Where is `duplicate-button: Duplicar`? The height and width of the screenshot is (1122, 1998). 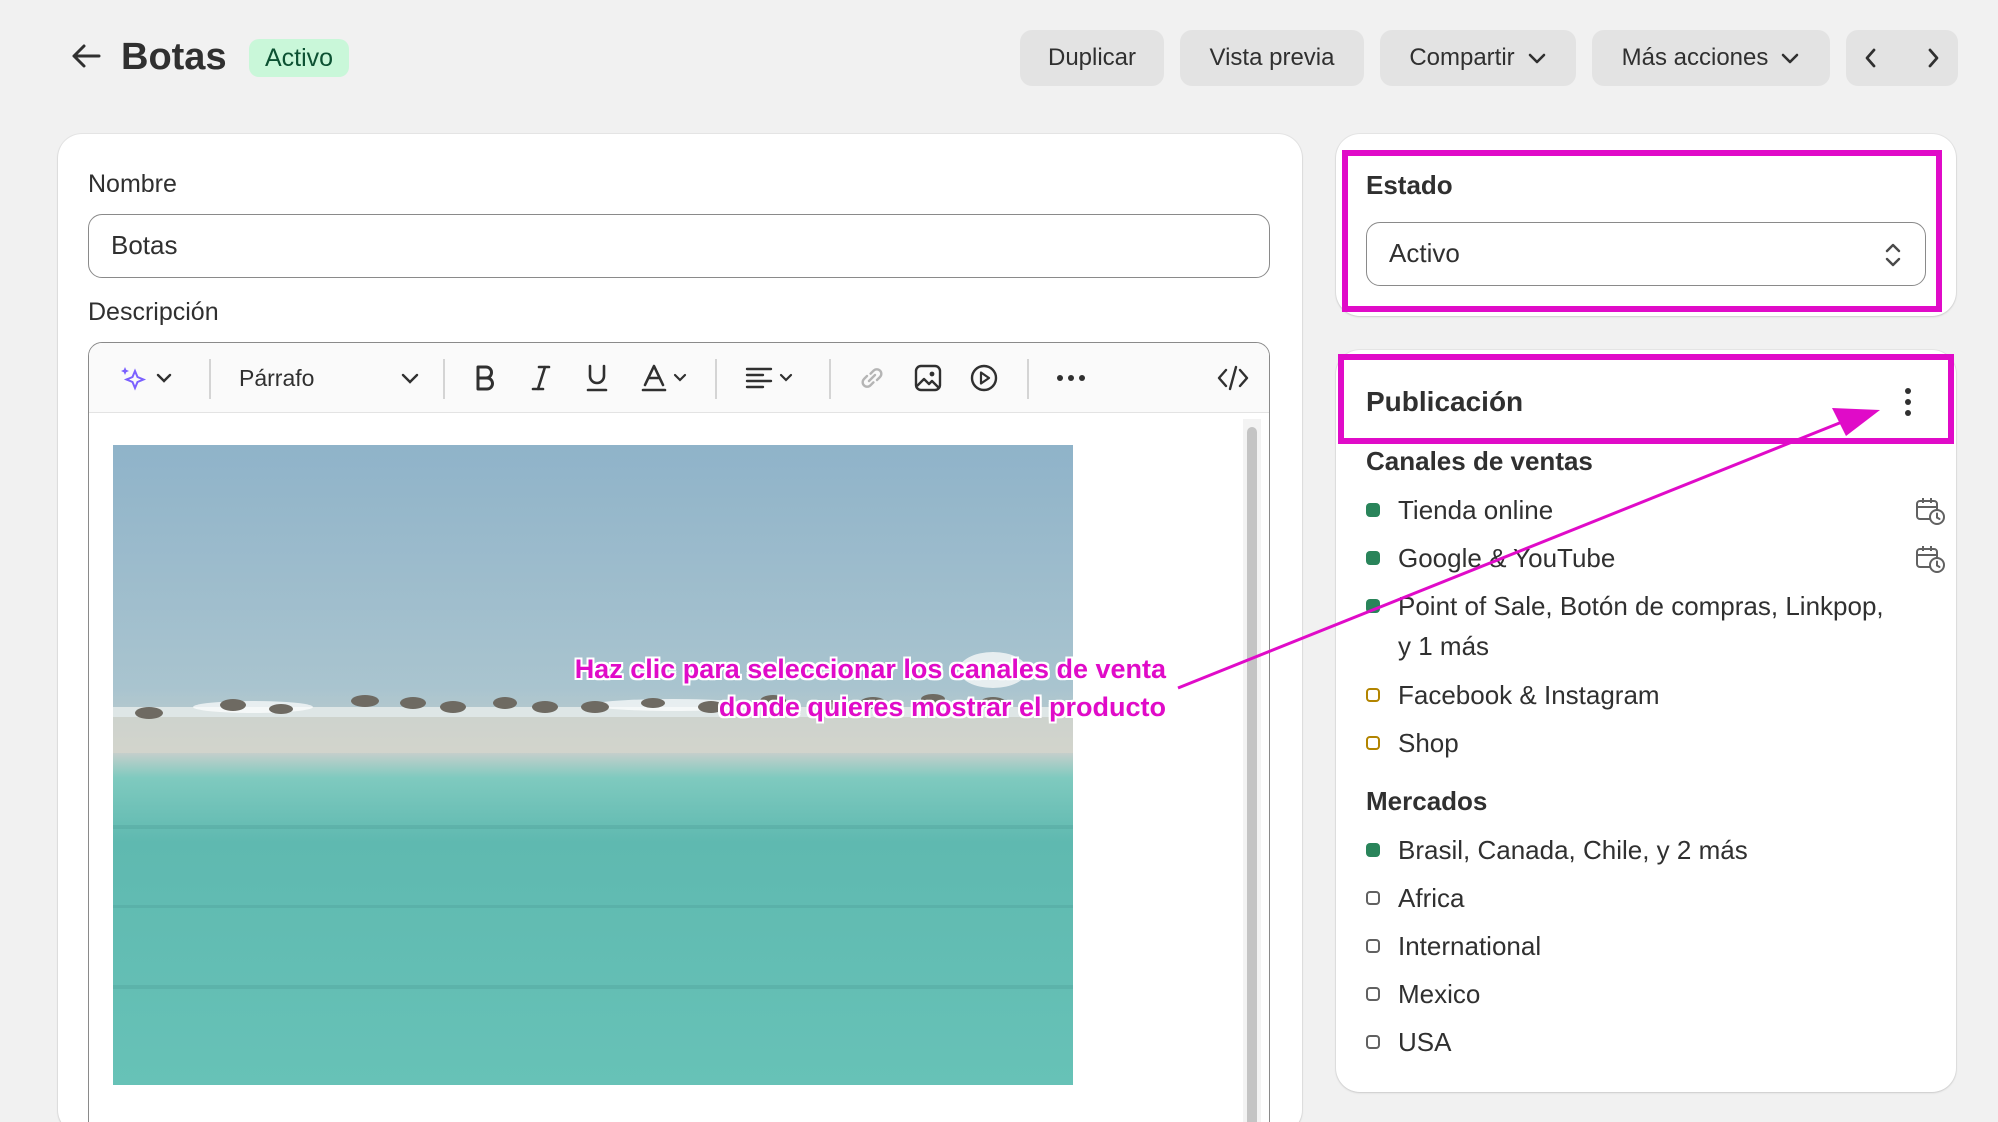 duplicate-button: Duplicar is located at coordinates (1092, 58).